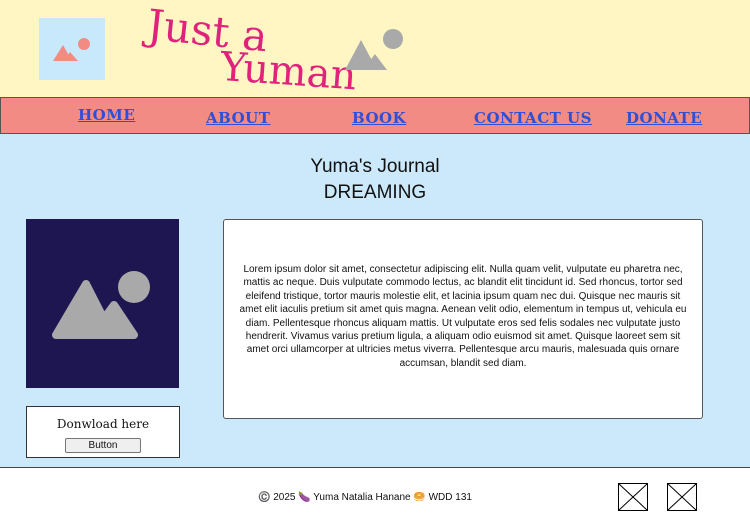 This screenshot has width=750, height=523. What do you see at coordinates (664, 118) in the screenshot?
I see `nav-donate: DONATE` at bounding box center [664, 118].